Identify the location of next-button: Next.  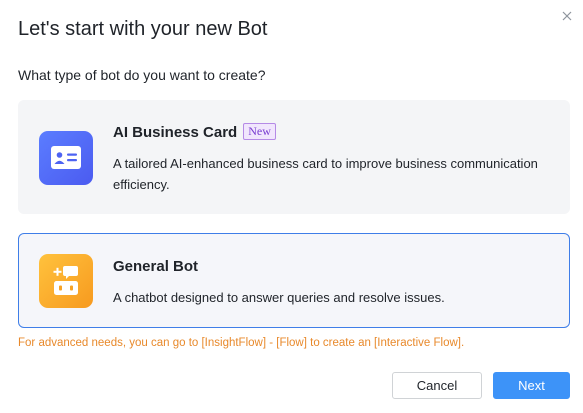
(531, 385).